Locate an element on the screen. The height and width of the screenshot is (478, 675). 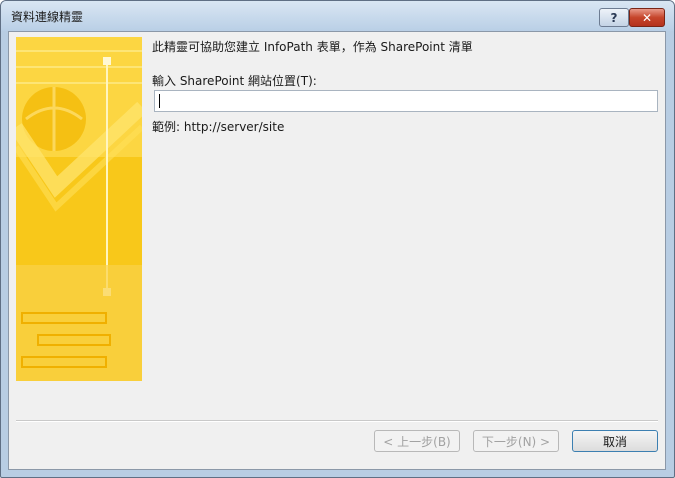
text-caret is located at coordinates (159, 101).